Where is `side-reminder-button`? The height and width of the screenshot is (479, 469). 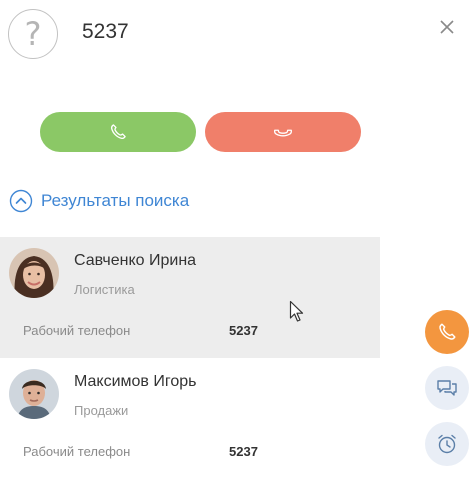
side-reminder-button is located at coordinates (447, 444).